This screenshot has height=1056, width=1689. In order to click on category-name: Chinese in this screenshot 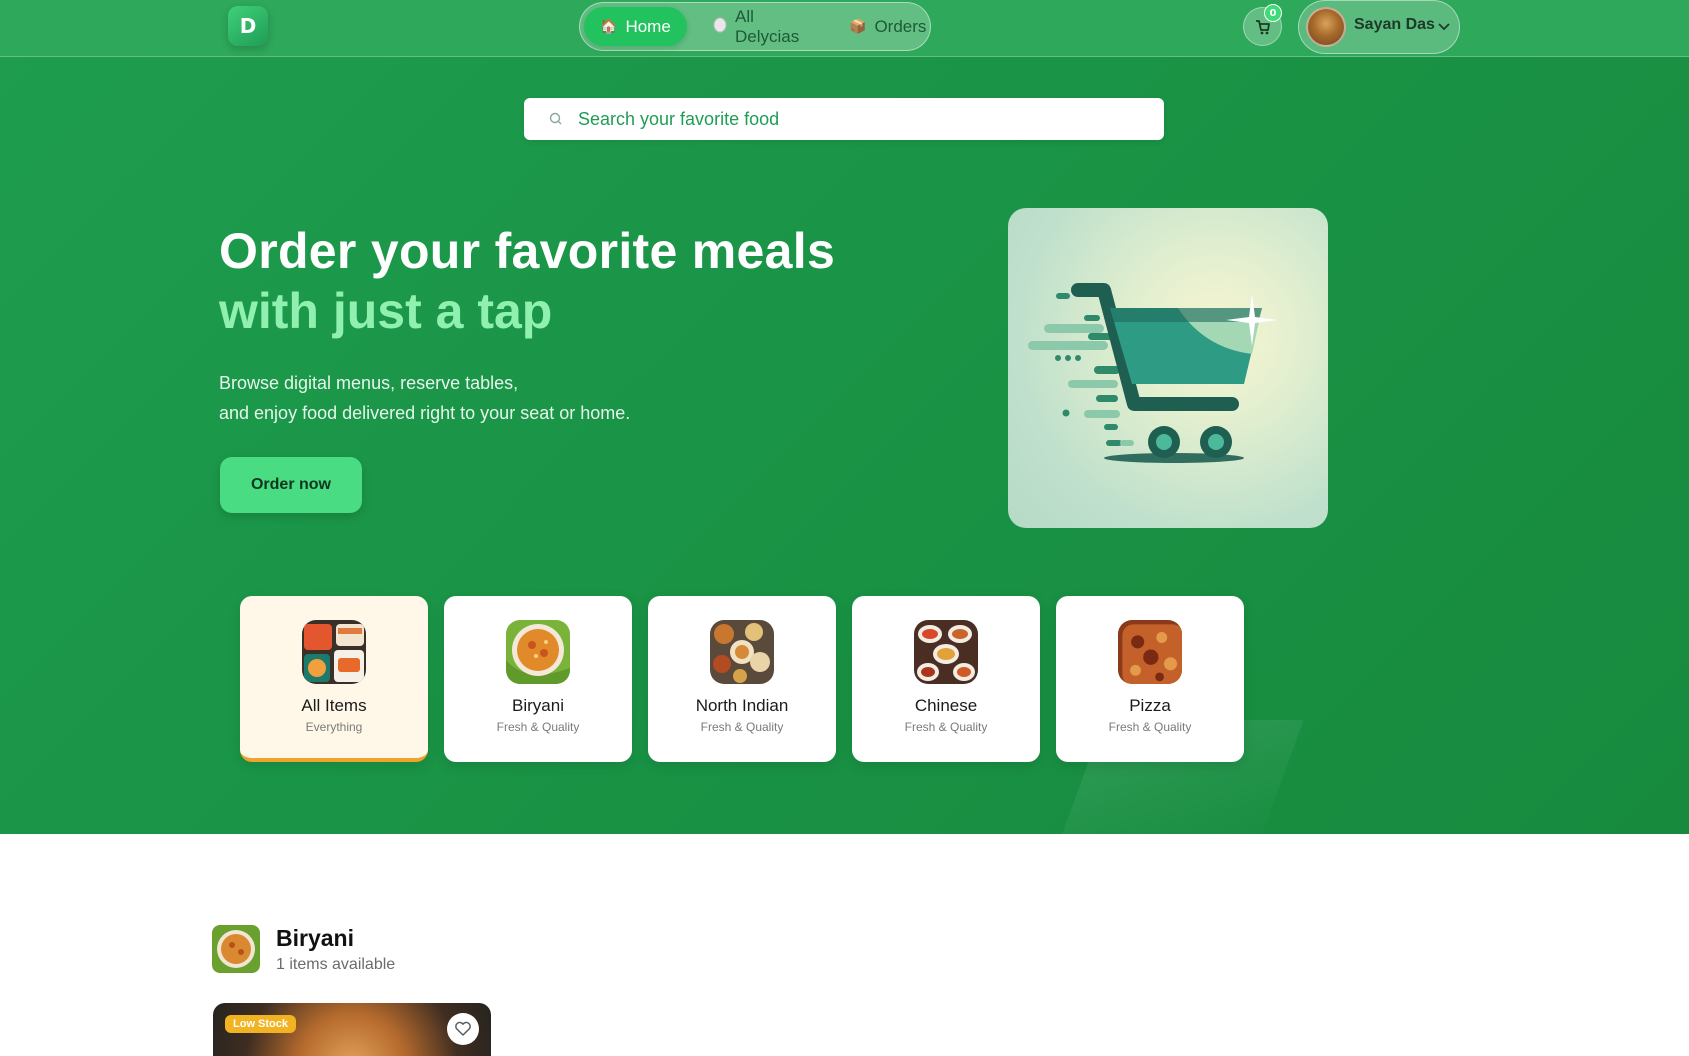, I will do `click(946, 705)`.